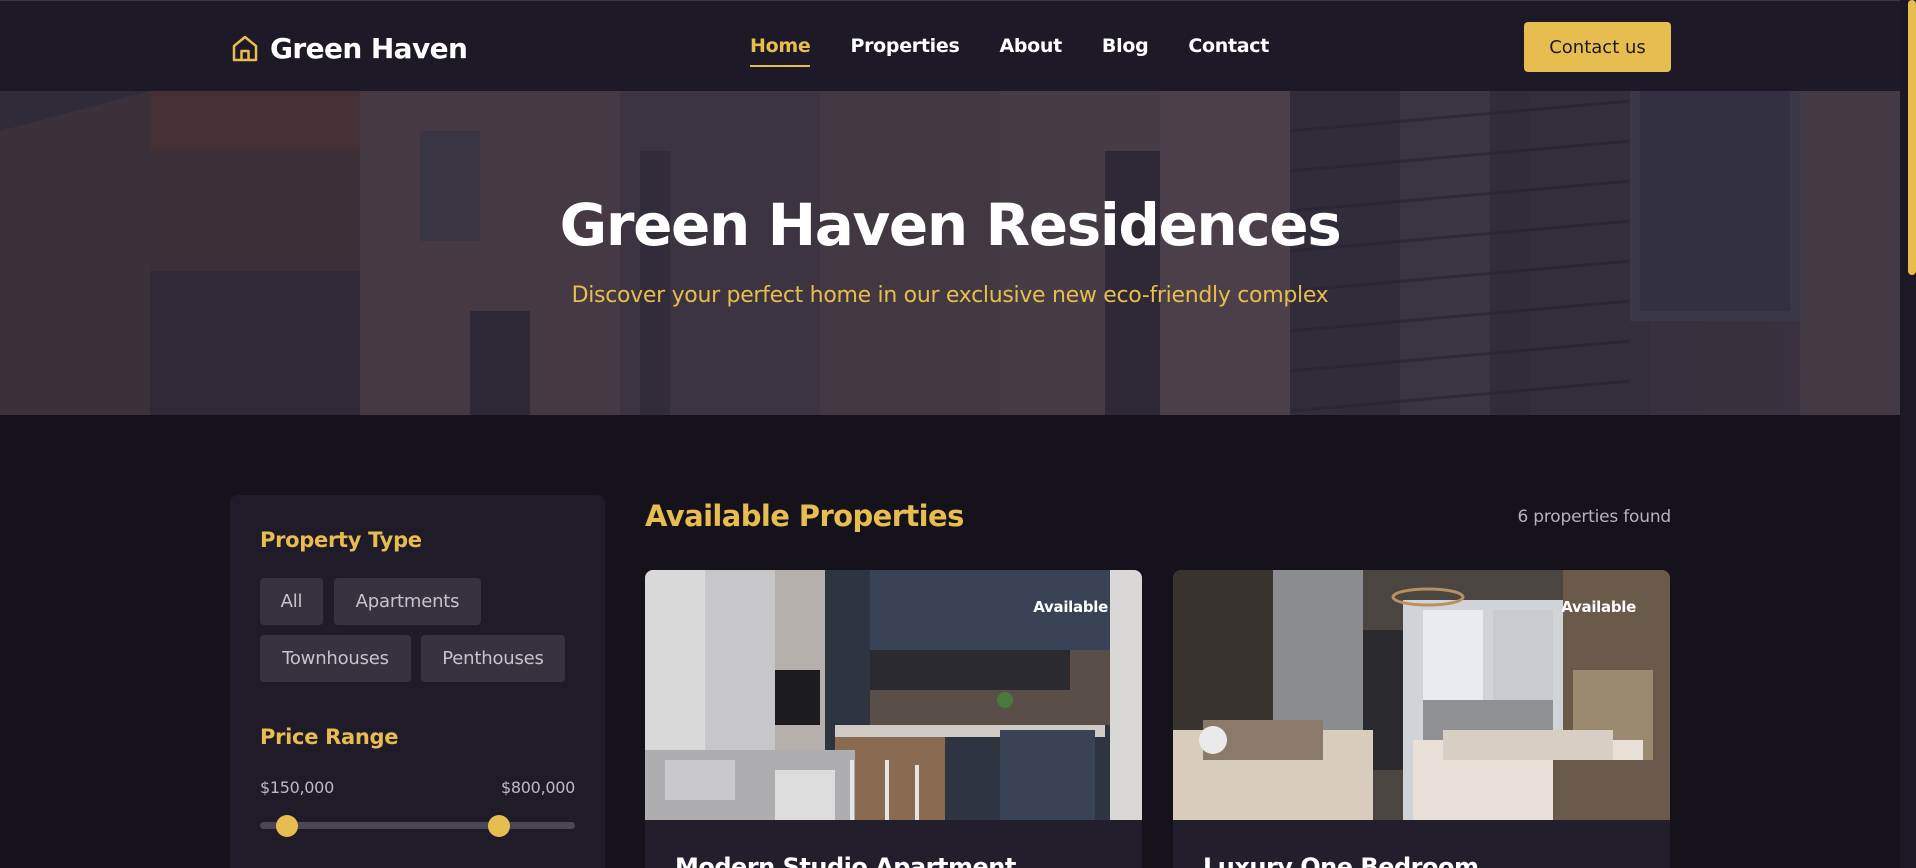 This screenshot has width=1916, height=868. Describe the element at coordinates (538, 787) in the screenshot. I see `price-max-label: $800,000` at that location.